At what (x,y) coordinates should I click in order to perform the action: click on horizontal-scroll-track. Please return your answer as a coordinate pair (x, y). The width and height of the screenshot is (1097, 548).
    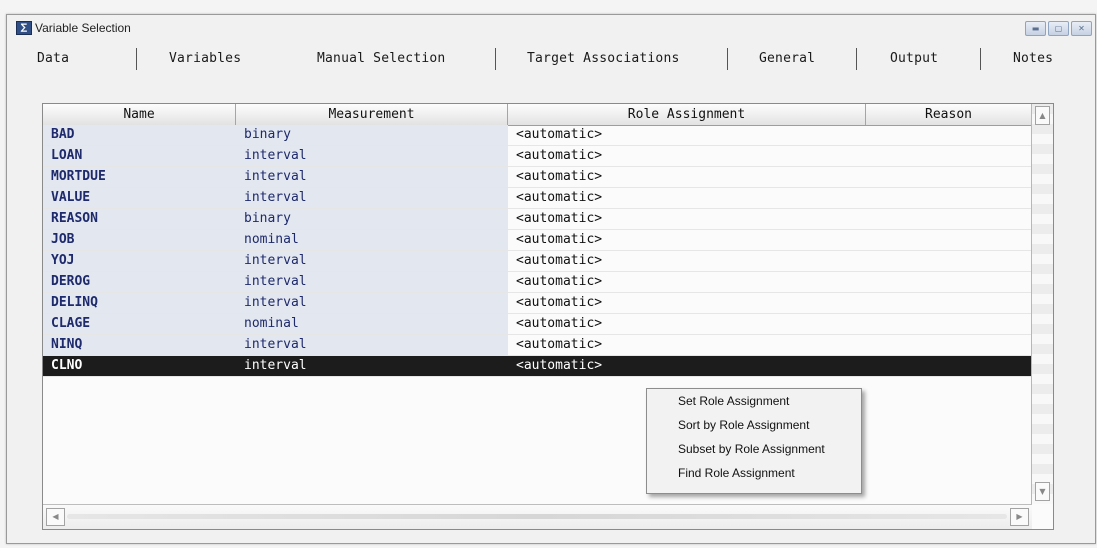
    Looking at the image, I should click on (537, 516).